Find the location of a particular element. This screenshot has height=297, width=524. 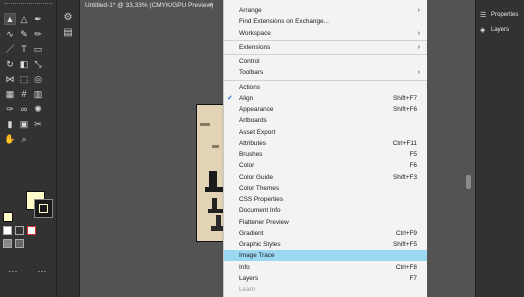

image-dark-mark is located at coordinates (215, 189).